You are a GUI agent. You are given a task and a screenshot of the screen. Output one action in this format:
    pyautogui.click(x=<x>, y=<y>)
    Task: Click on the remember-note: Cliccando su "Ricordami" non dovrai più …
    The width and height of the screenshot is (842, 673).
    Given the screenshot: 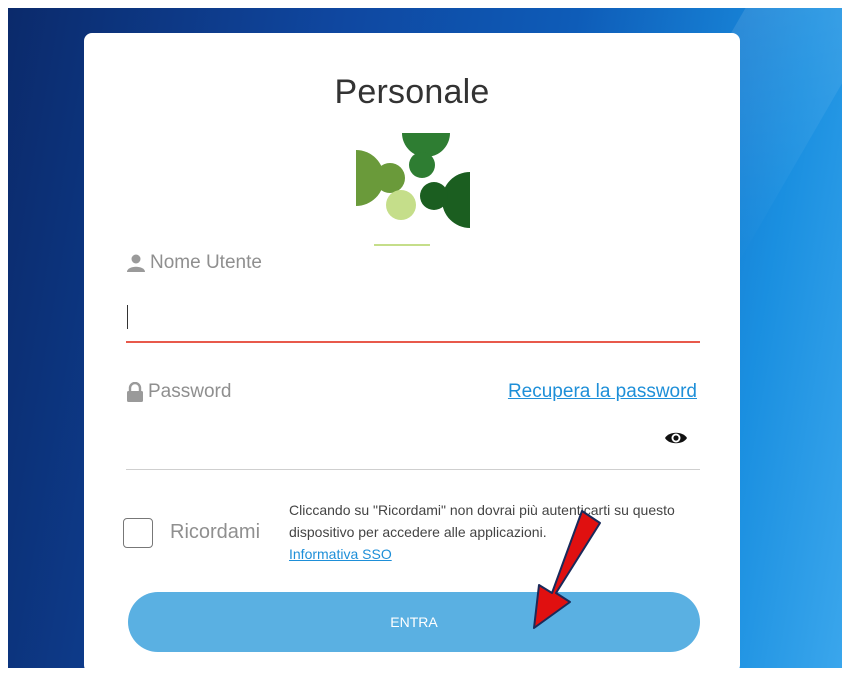 What is the action you would take?
    pyautogui.click(x=494, y=532)
    